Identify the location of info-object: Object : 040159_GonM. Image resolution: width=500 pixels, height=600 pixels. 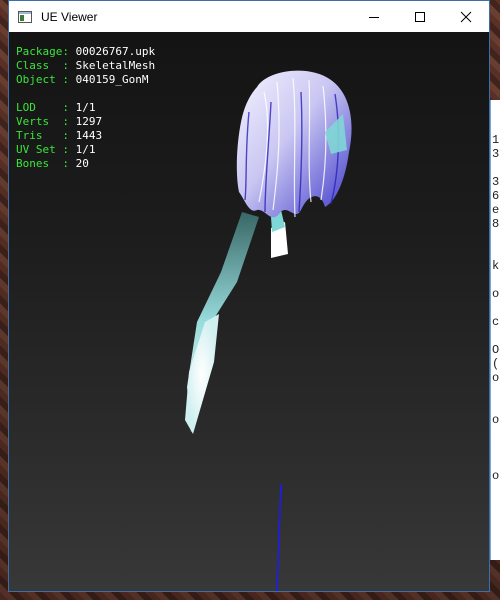
(82, 79).